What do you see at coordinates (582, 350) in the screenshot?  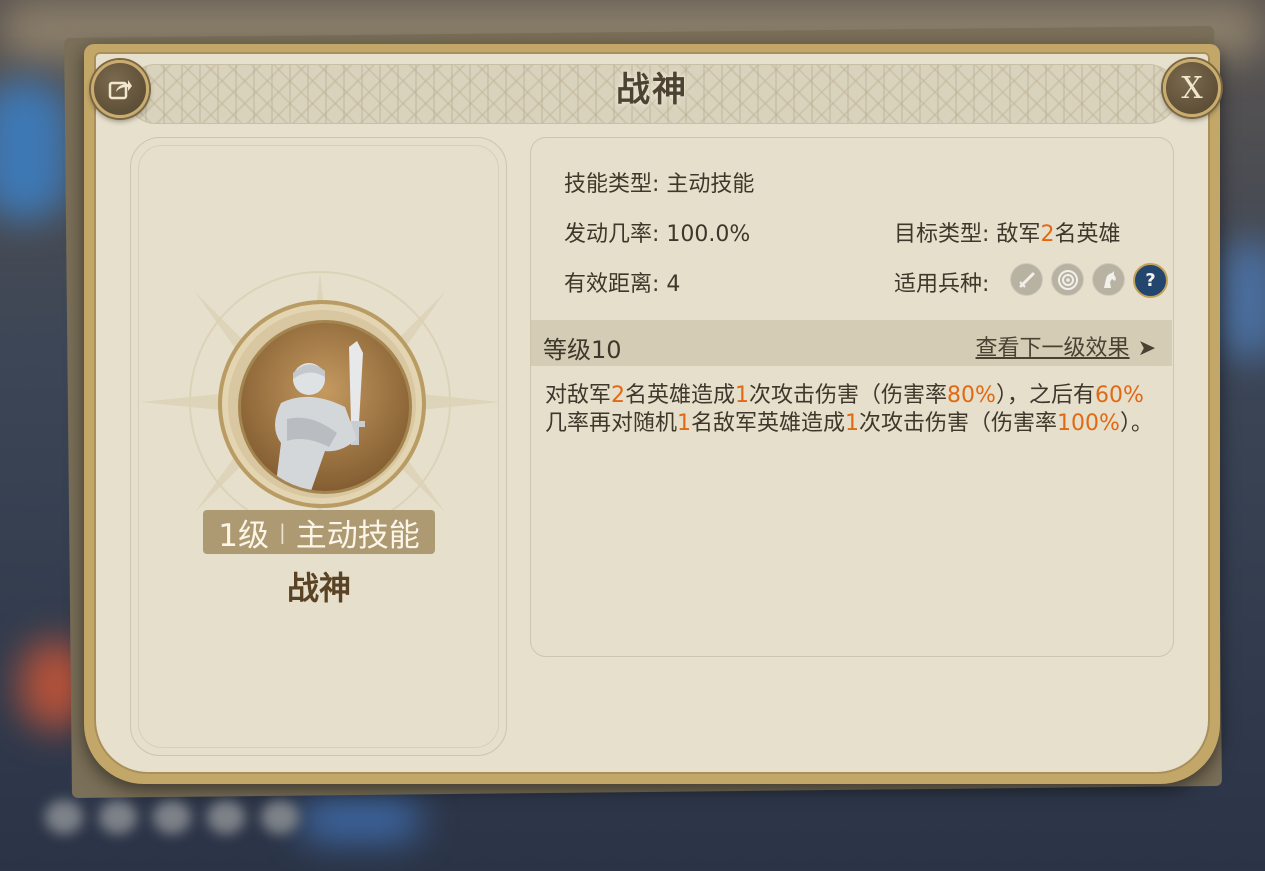 I see `level-label: 等级10` at bounding box center [582, 350].